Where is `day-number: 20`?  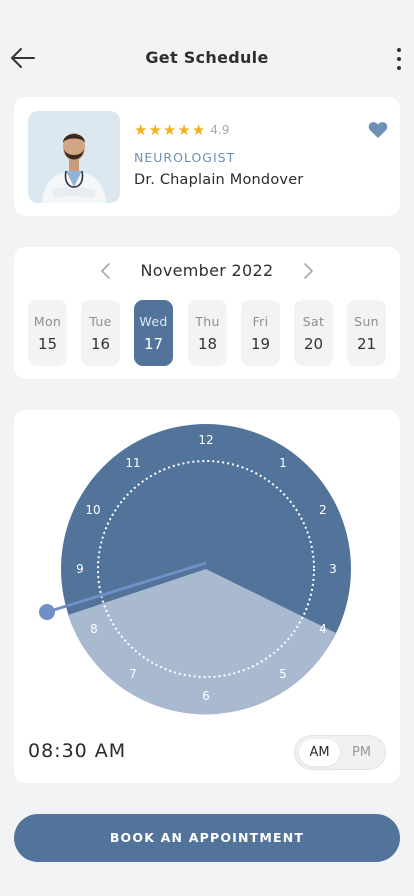
day-number: 20 is located at coordinates (313, 344).